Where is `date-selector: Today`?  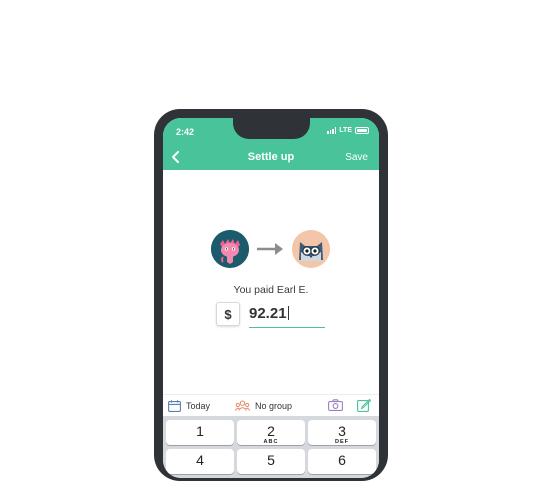
date-selector: Today is located at coordinates (189, 406).